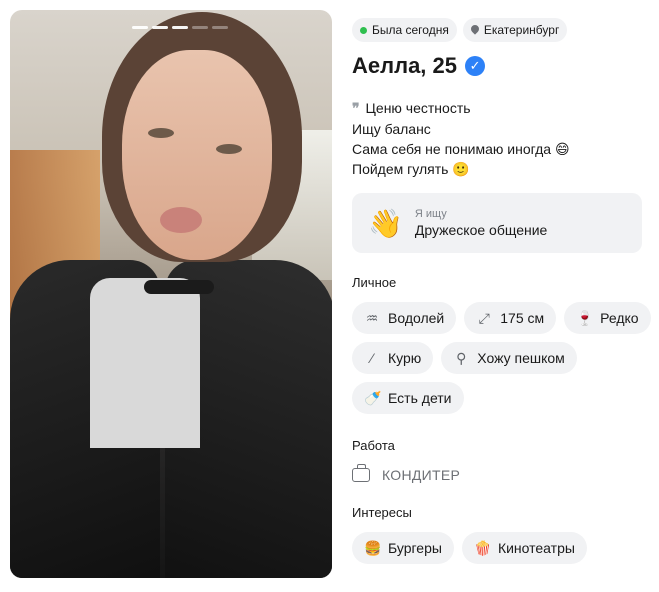 The image size is (659, 592). What do you see at coordinates (524, 548) in the screenshot?
I see `interest-chip-cinema: 🍿 Кинотеатры` at bounding box center [524, 548].